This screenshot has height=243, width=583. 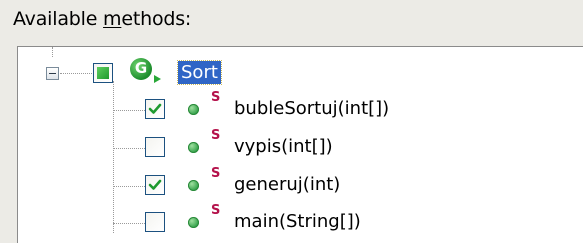 What do you see at coordinates (297, 221) in the screenshot?
I see `method-label: main(String[])` at bounding box center [297, 221].